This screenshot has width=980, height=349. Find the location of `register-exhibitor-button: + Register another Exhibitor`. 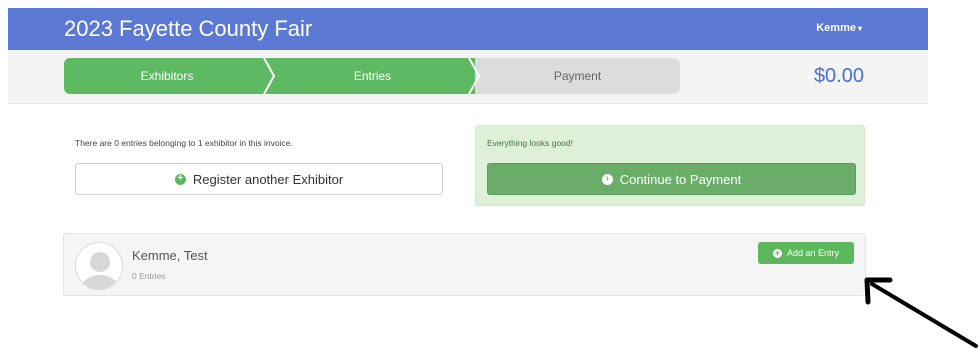

register-exhibitor-button: + Register another Exhibitor is located at coordinates (259, 179).